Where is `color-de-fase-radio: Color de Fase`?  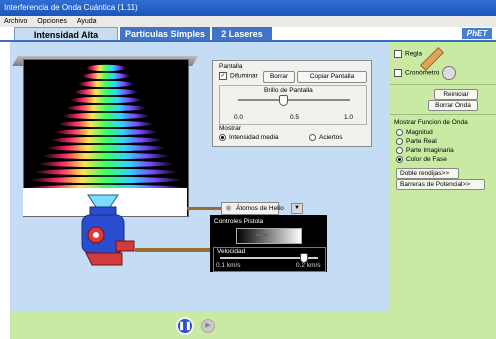
color-de-fase-radio: Color de Fase is located at coordinates (421, 159).